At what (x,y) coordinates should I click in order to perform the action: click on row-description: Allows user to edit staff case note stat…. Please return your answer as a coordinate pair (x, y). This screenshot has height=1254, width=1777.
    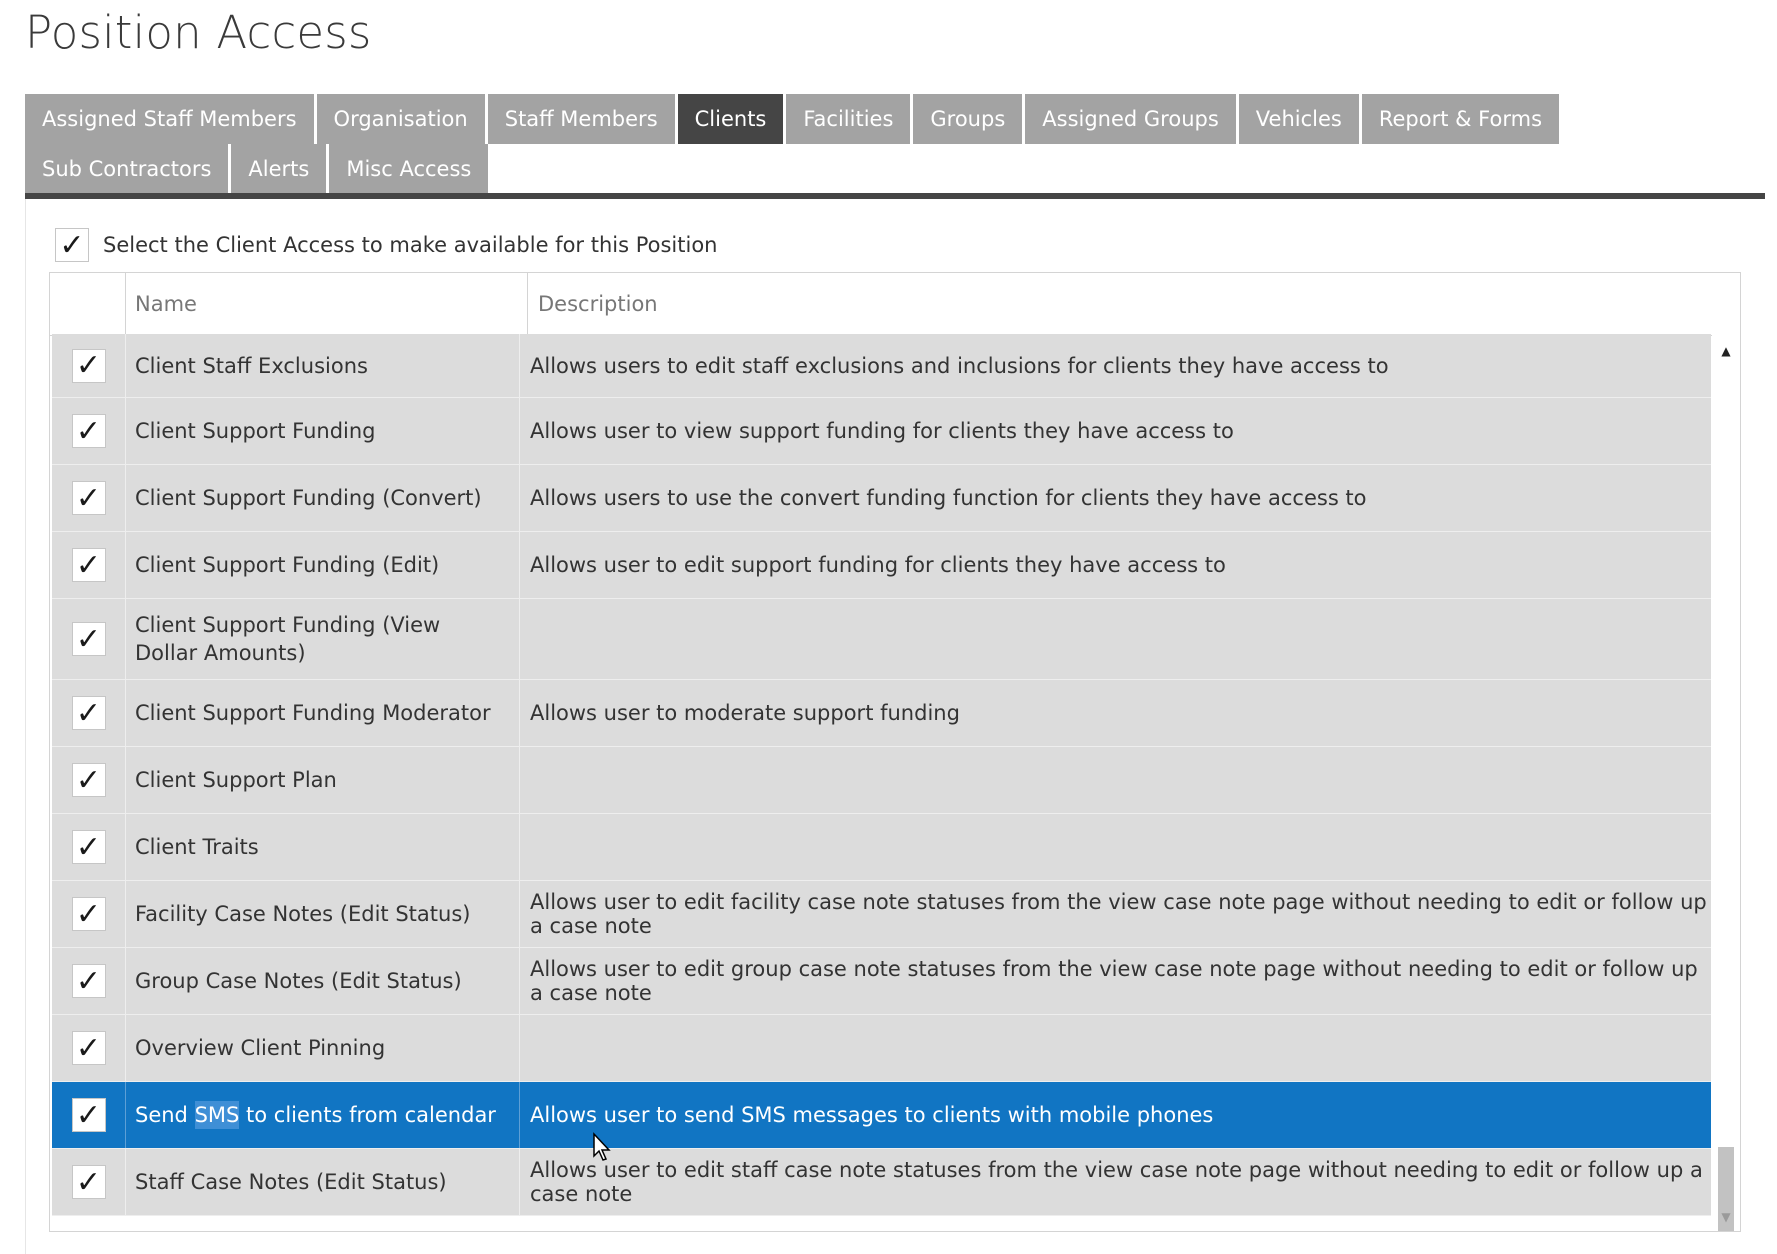
    Looking at the image, I should click on (1116, 1182).